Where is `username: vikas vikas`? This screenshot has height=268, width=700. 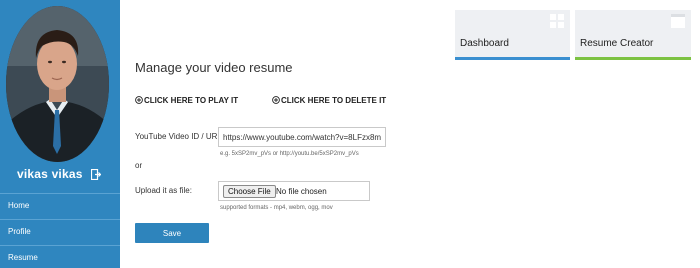 username: vikas vikas is located at coordinates (50, 174).